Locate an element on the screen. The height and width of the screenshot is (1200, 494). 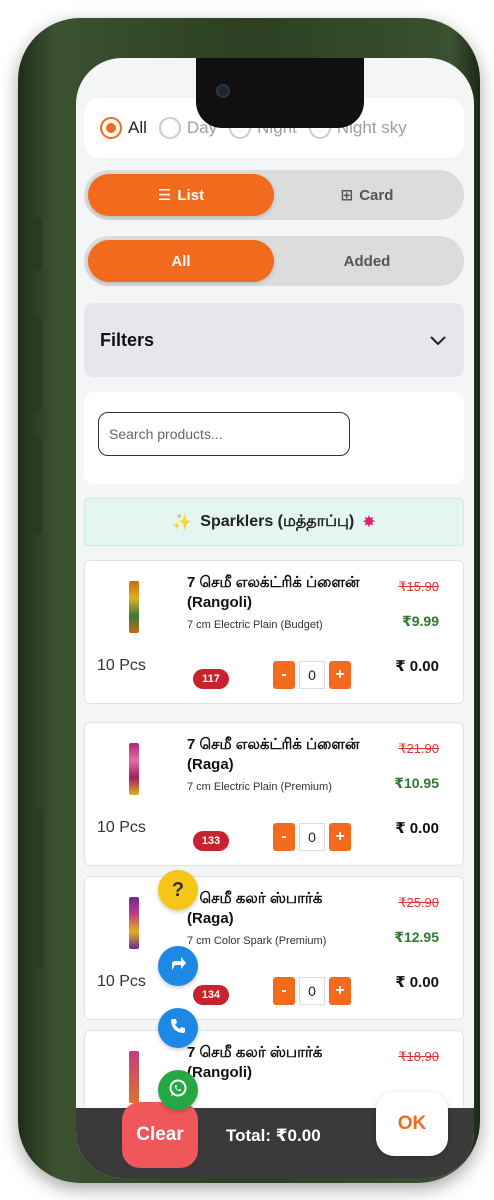
question-icon: ? is located at coordinates (178, 889).